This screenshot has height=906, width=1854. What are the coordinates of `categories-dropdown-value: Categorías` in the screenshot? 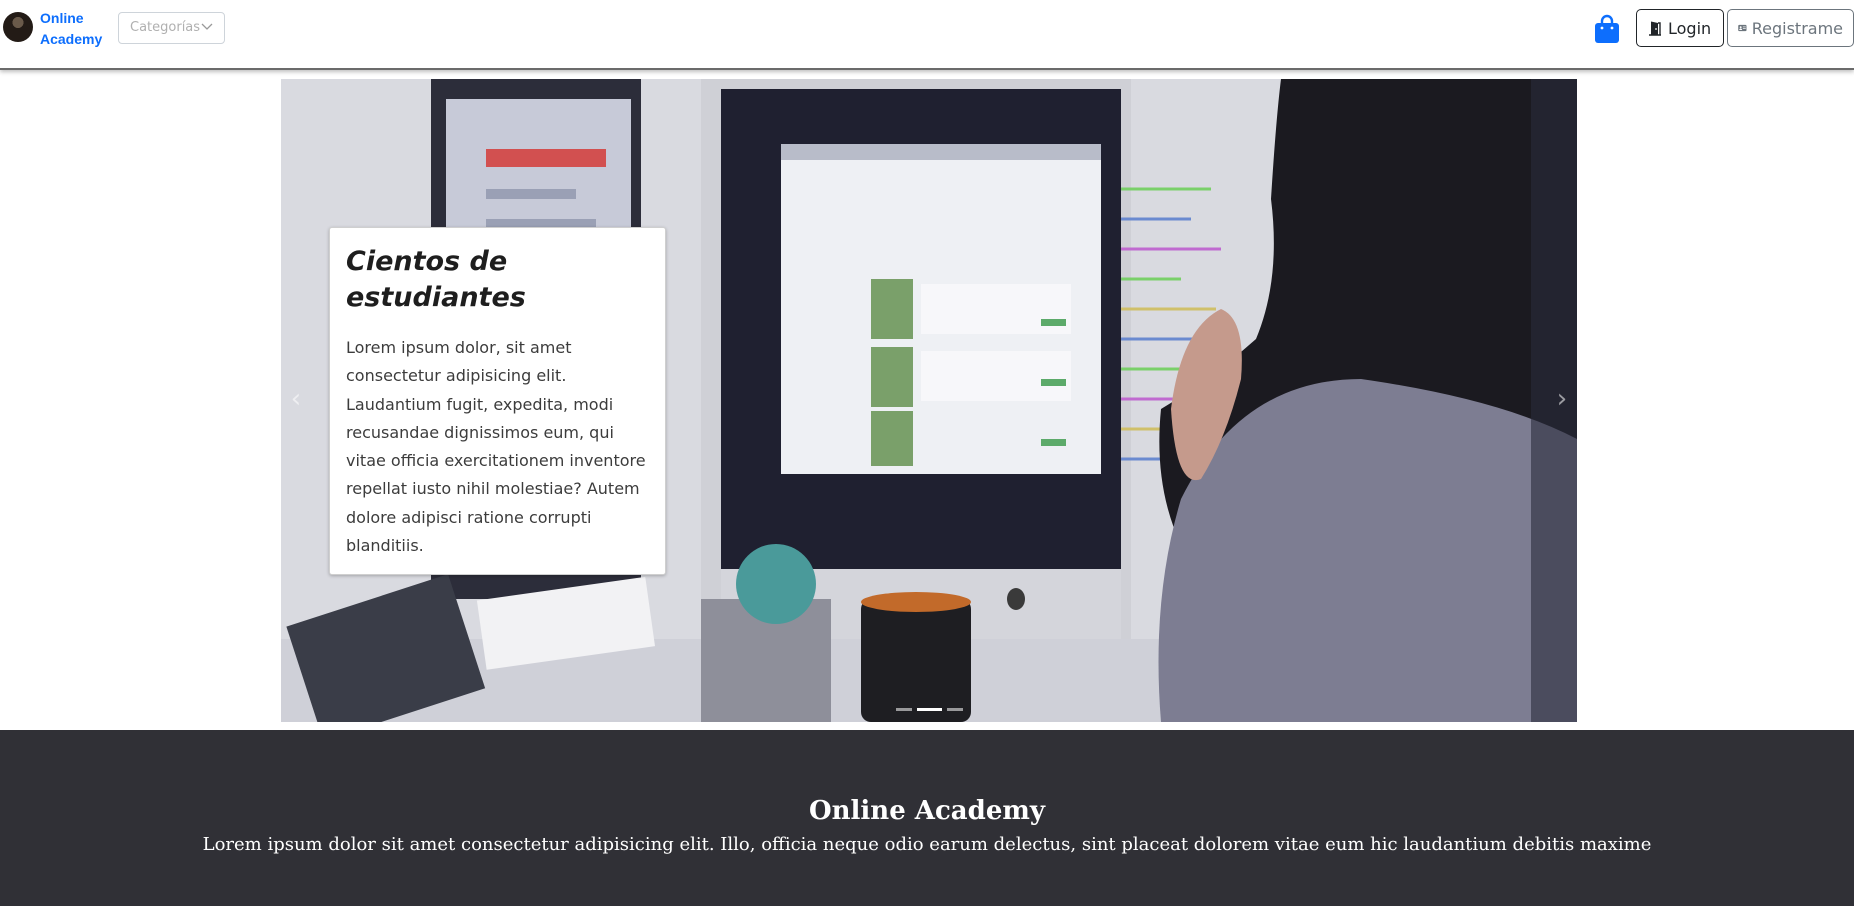 It's located at (165, 27).